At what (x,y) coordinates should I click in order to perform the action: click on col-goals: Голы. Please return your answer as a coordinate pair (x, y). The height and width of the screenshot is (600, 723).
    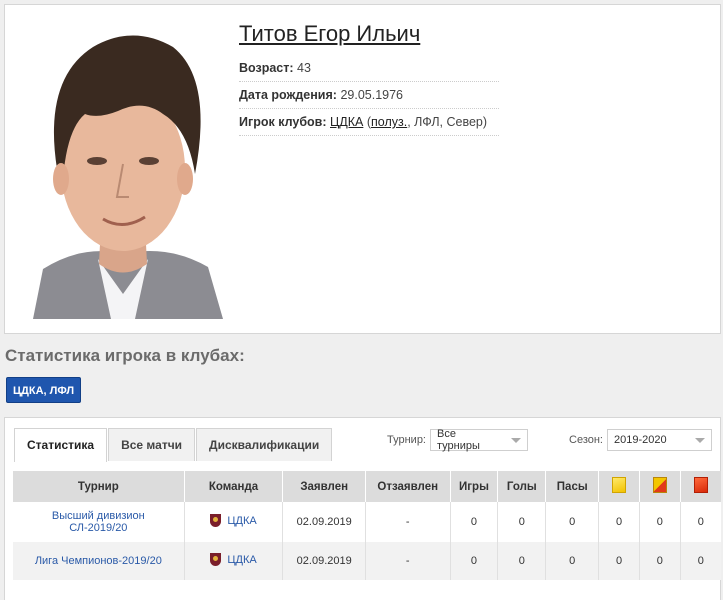
    Looking at the image, I should click on (521, 486).